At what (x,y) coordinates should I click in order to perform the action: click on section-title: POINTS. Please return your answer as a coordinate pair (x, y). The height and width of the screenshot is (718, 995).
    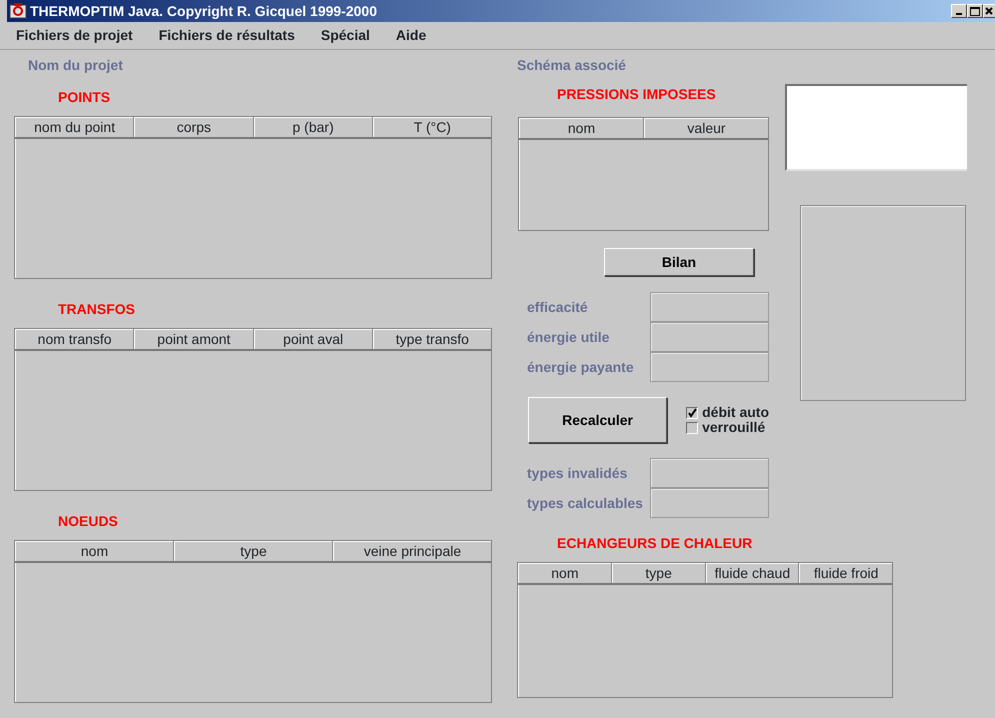
    Looking at the image, I should click on (85, 97).